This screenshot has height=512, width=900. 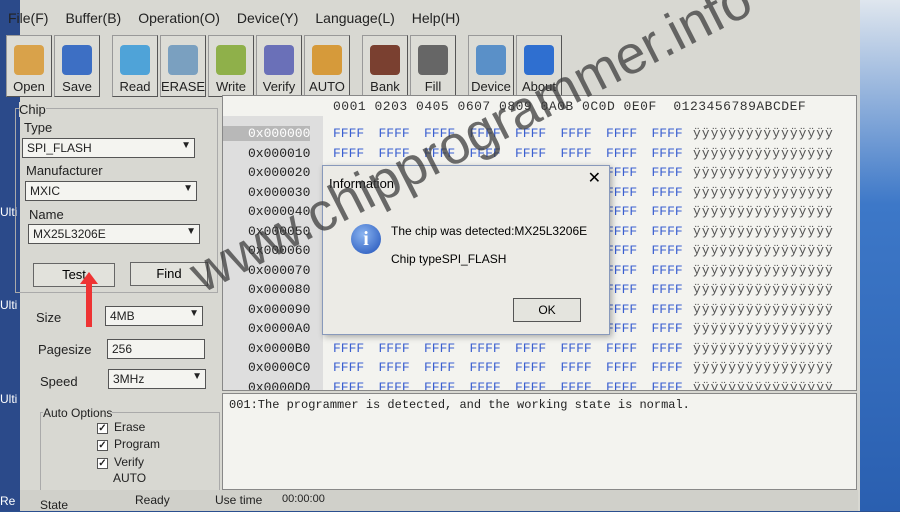 I want to click on toolbar-device-button: Device, so click(x=491, y=66).